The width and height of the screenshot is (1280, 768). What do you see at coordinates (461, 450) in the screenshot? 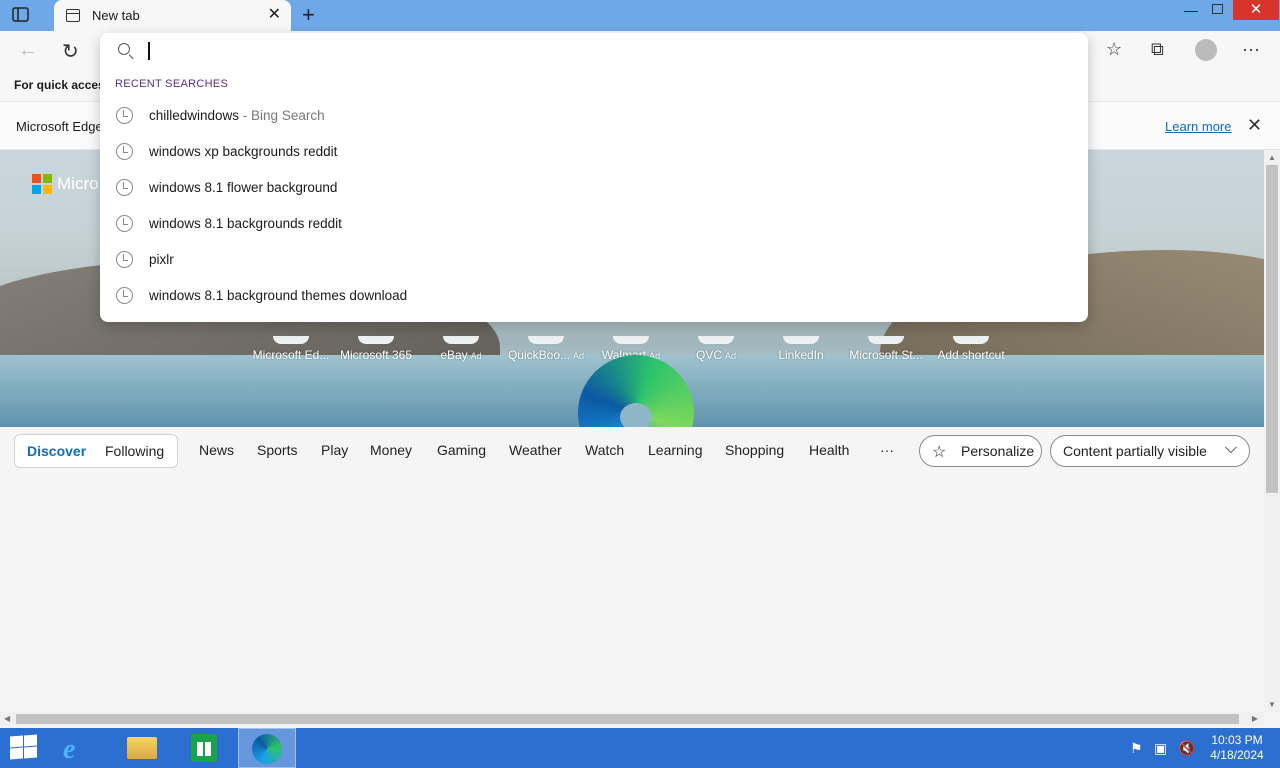
I see `nav-gaming: Gaming` at bounding box center [461, 450].